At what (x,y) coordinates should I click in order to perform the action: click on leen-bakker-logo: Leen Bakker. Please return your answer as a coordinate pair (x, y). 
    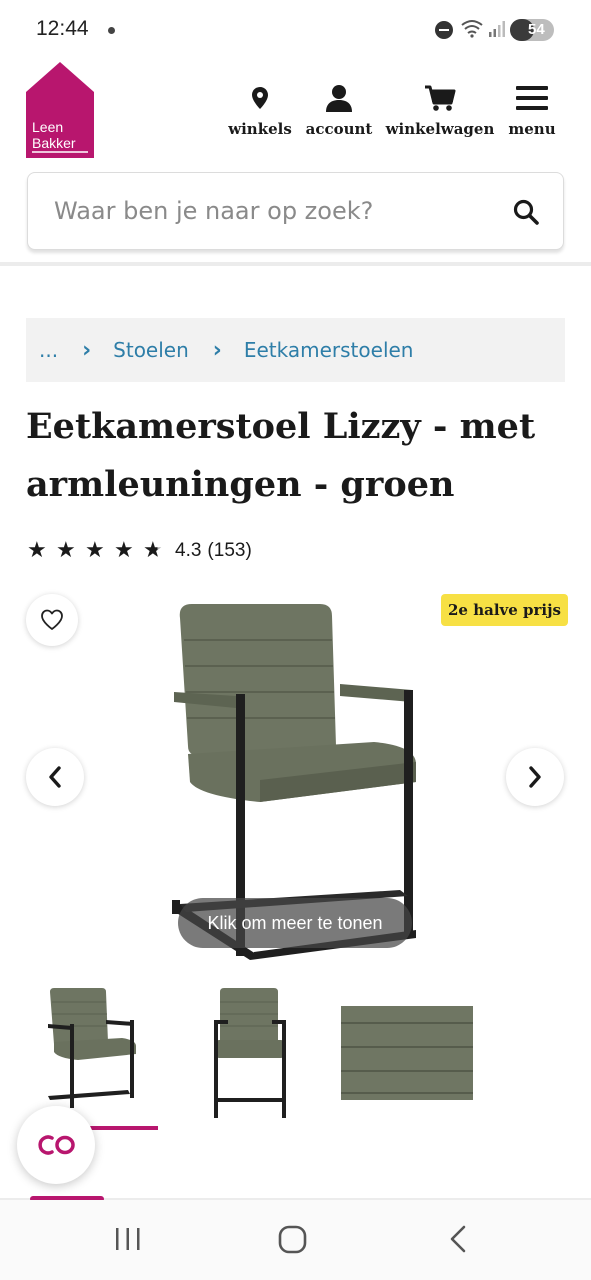
    Looking at the image, I should click on (60, 110).